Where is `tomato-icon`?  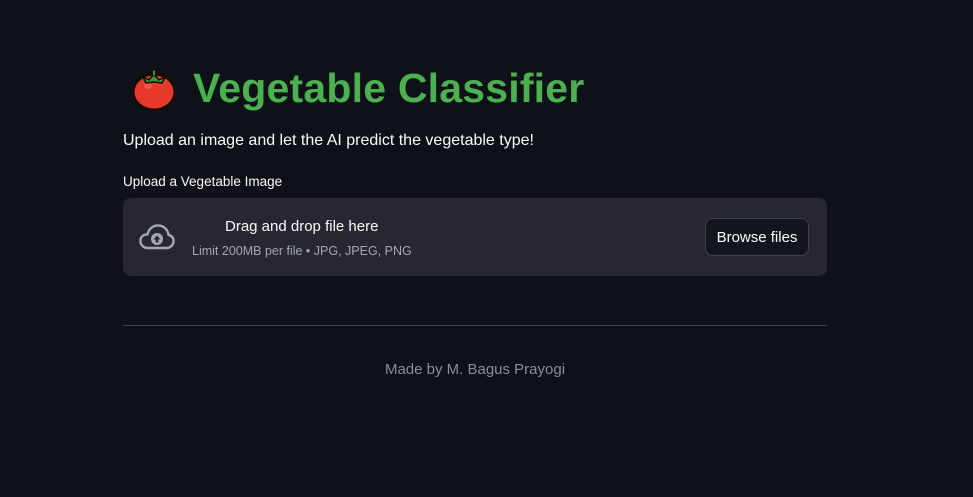
tomato-icon is located at coordinates (154, 90).